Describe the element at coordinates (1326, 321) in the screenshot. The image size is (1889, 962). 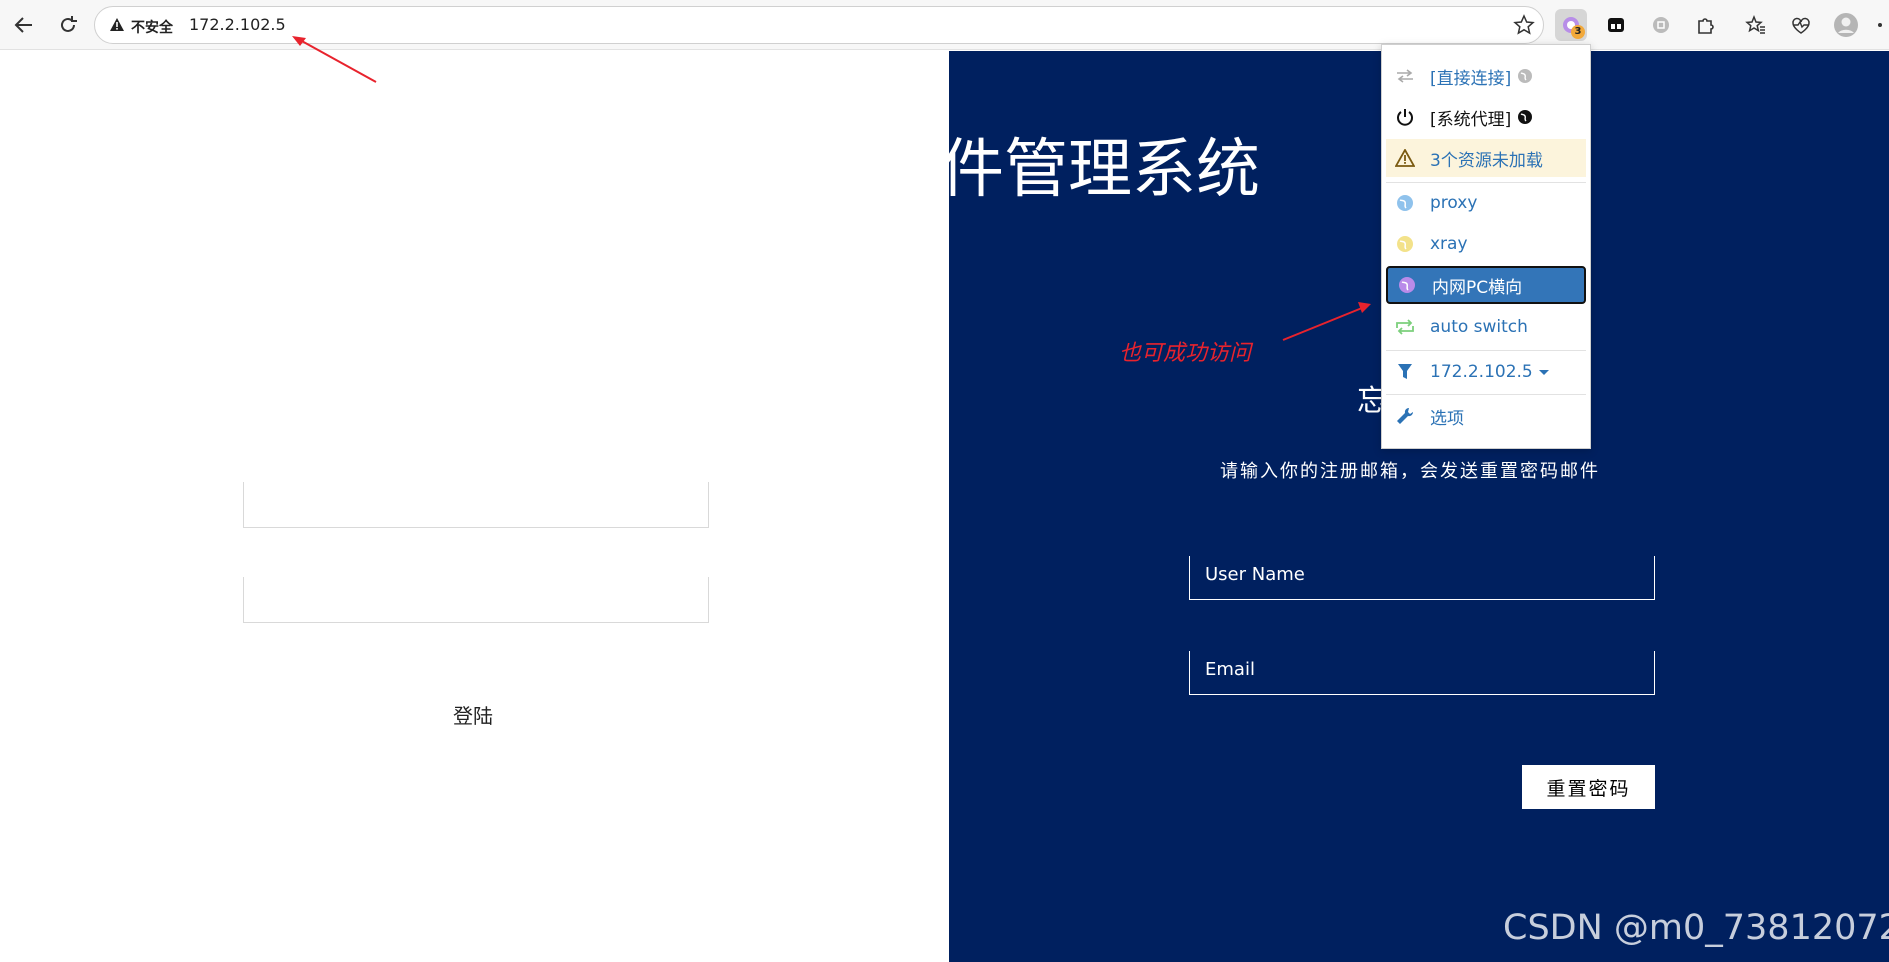
I see `arrow-to-menu-item` at that location.